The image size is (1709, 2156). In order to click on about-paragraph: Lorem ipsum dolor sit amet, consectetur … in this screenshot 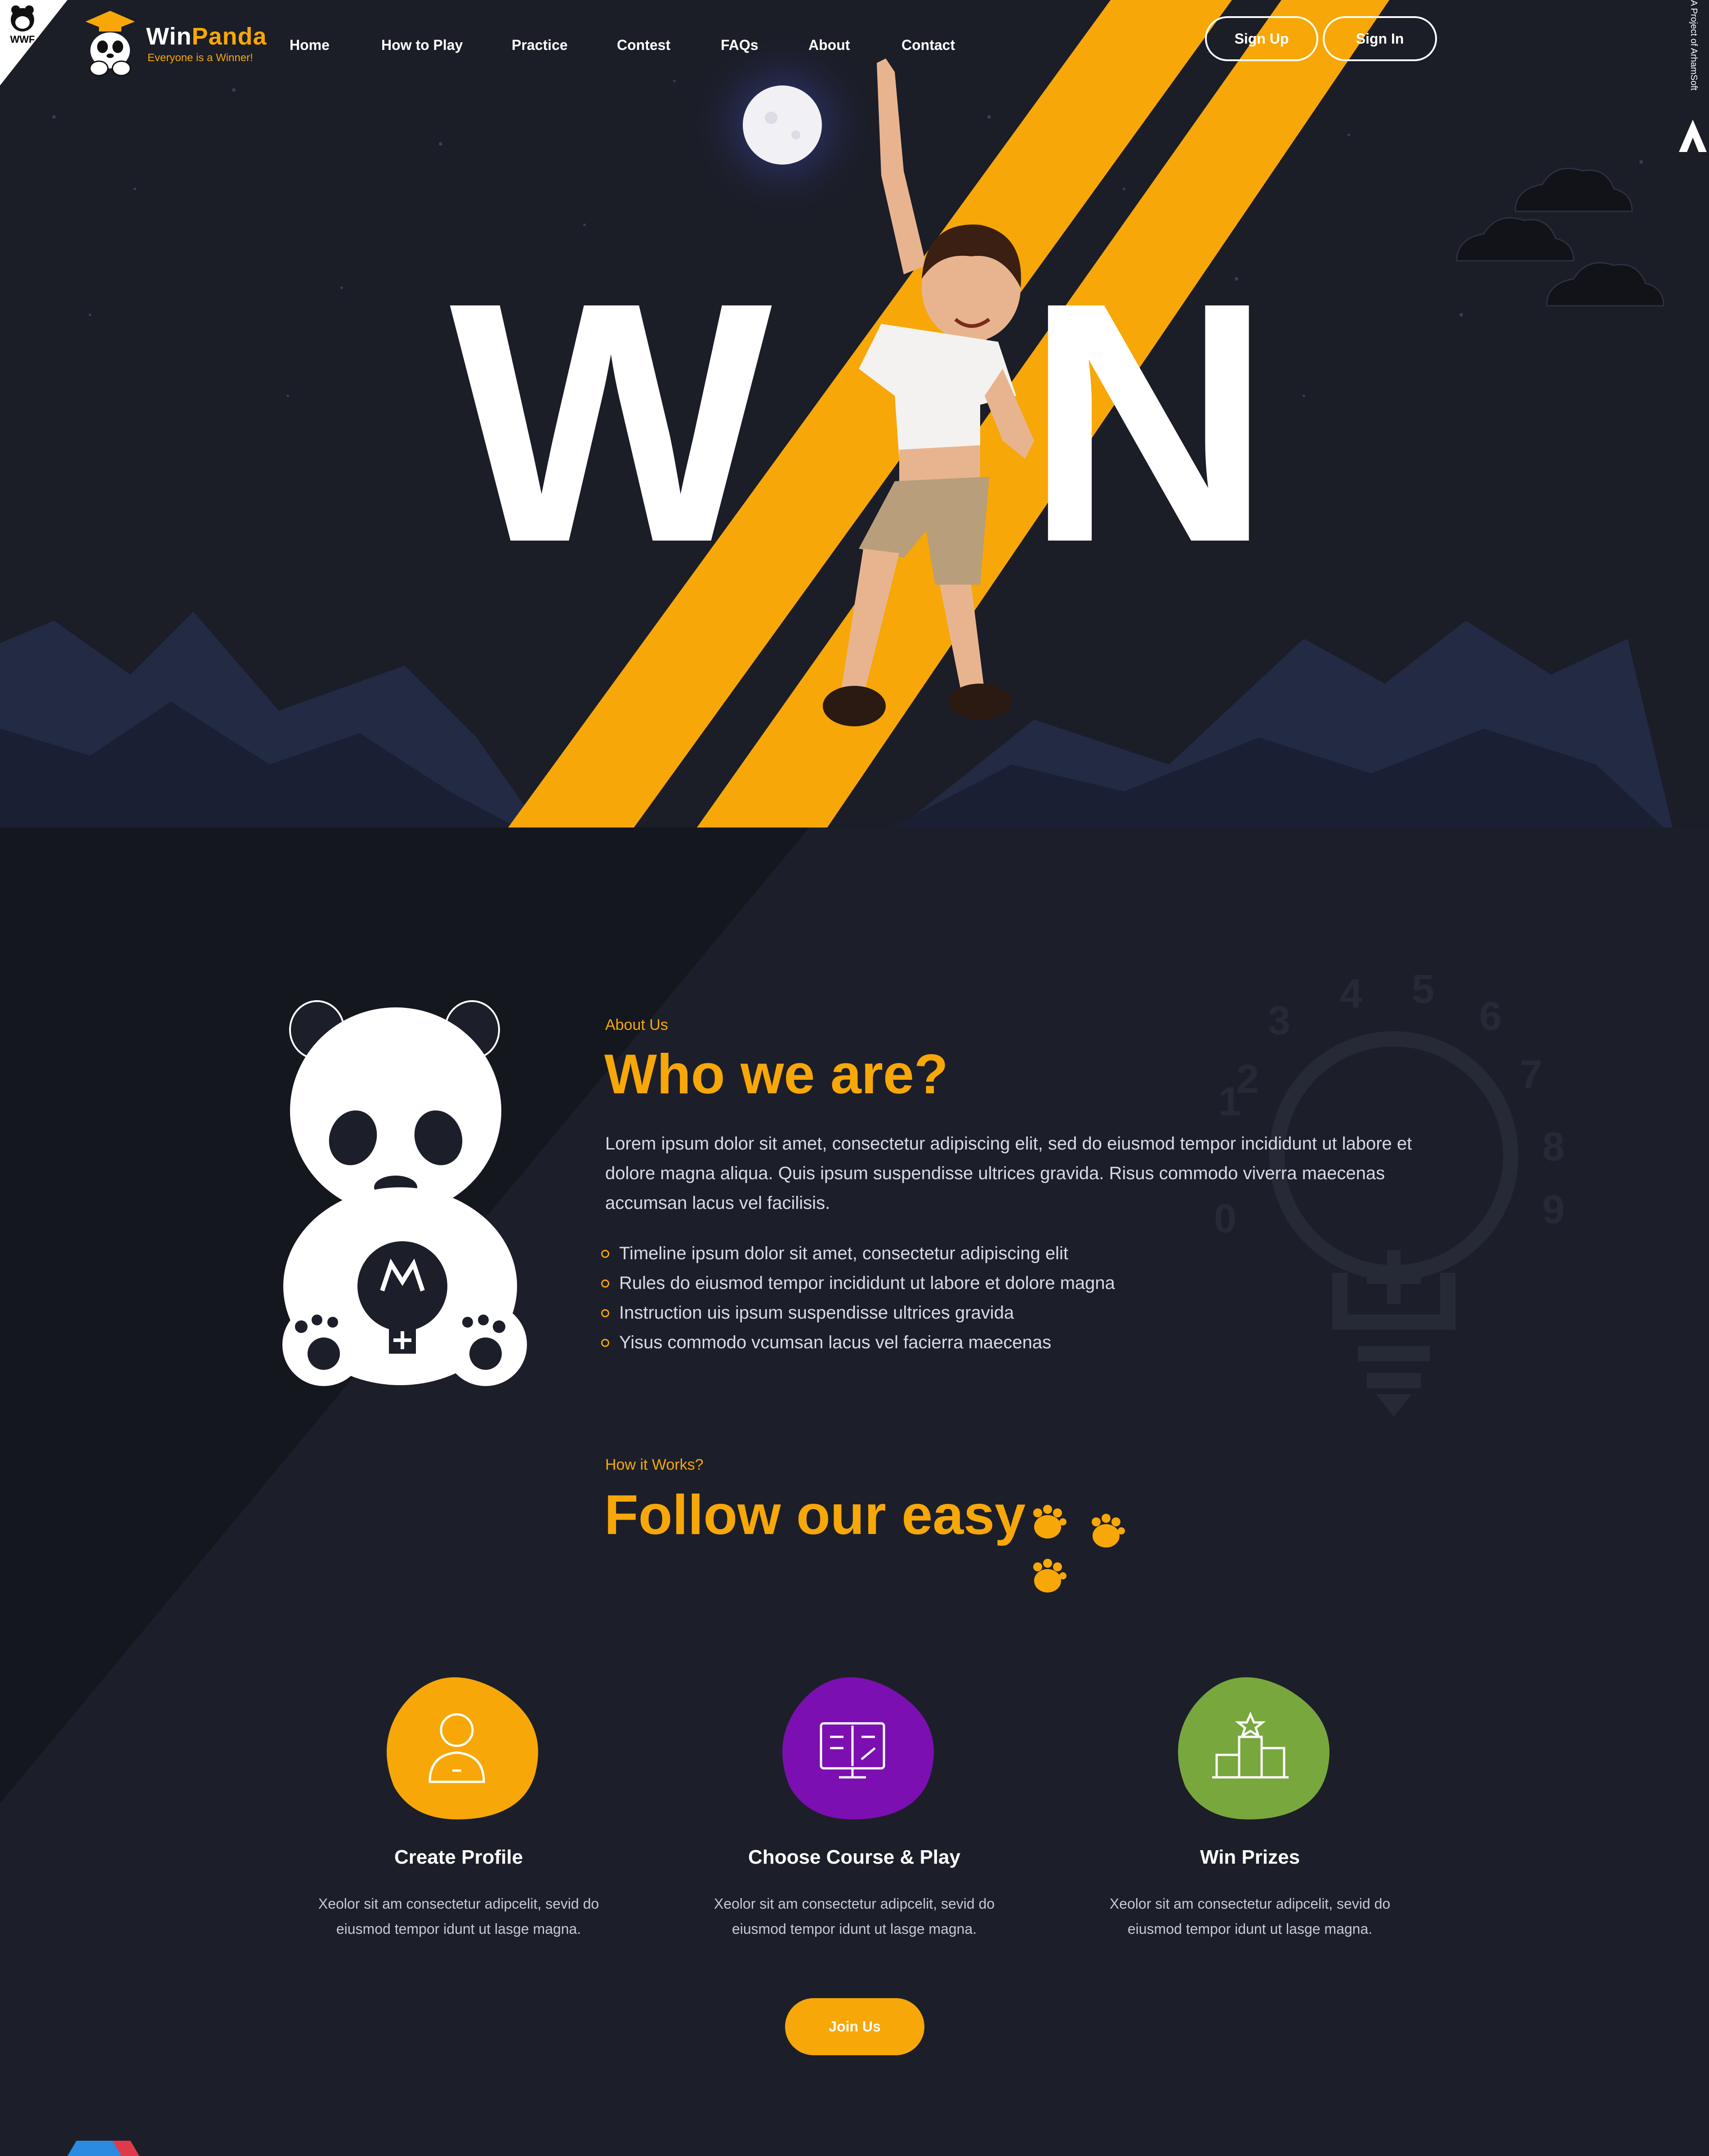, I will do `click(1008, 1173)`.